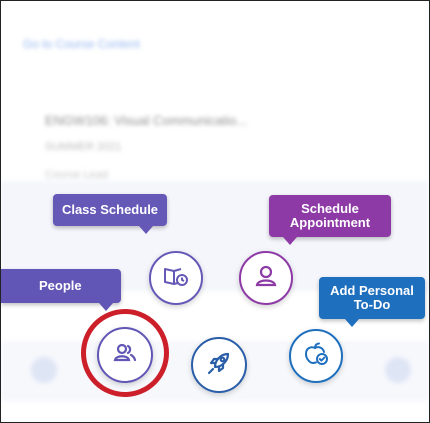  I want to click on launch-button, so click(219, 365).